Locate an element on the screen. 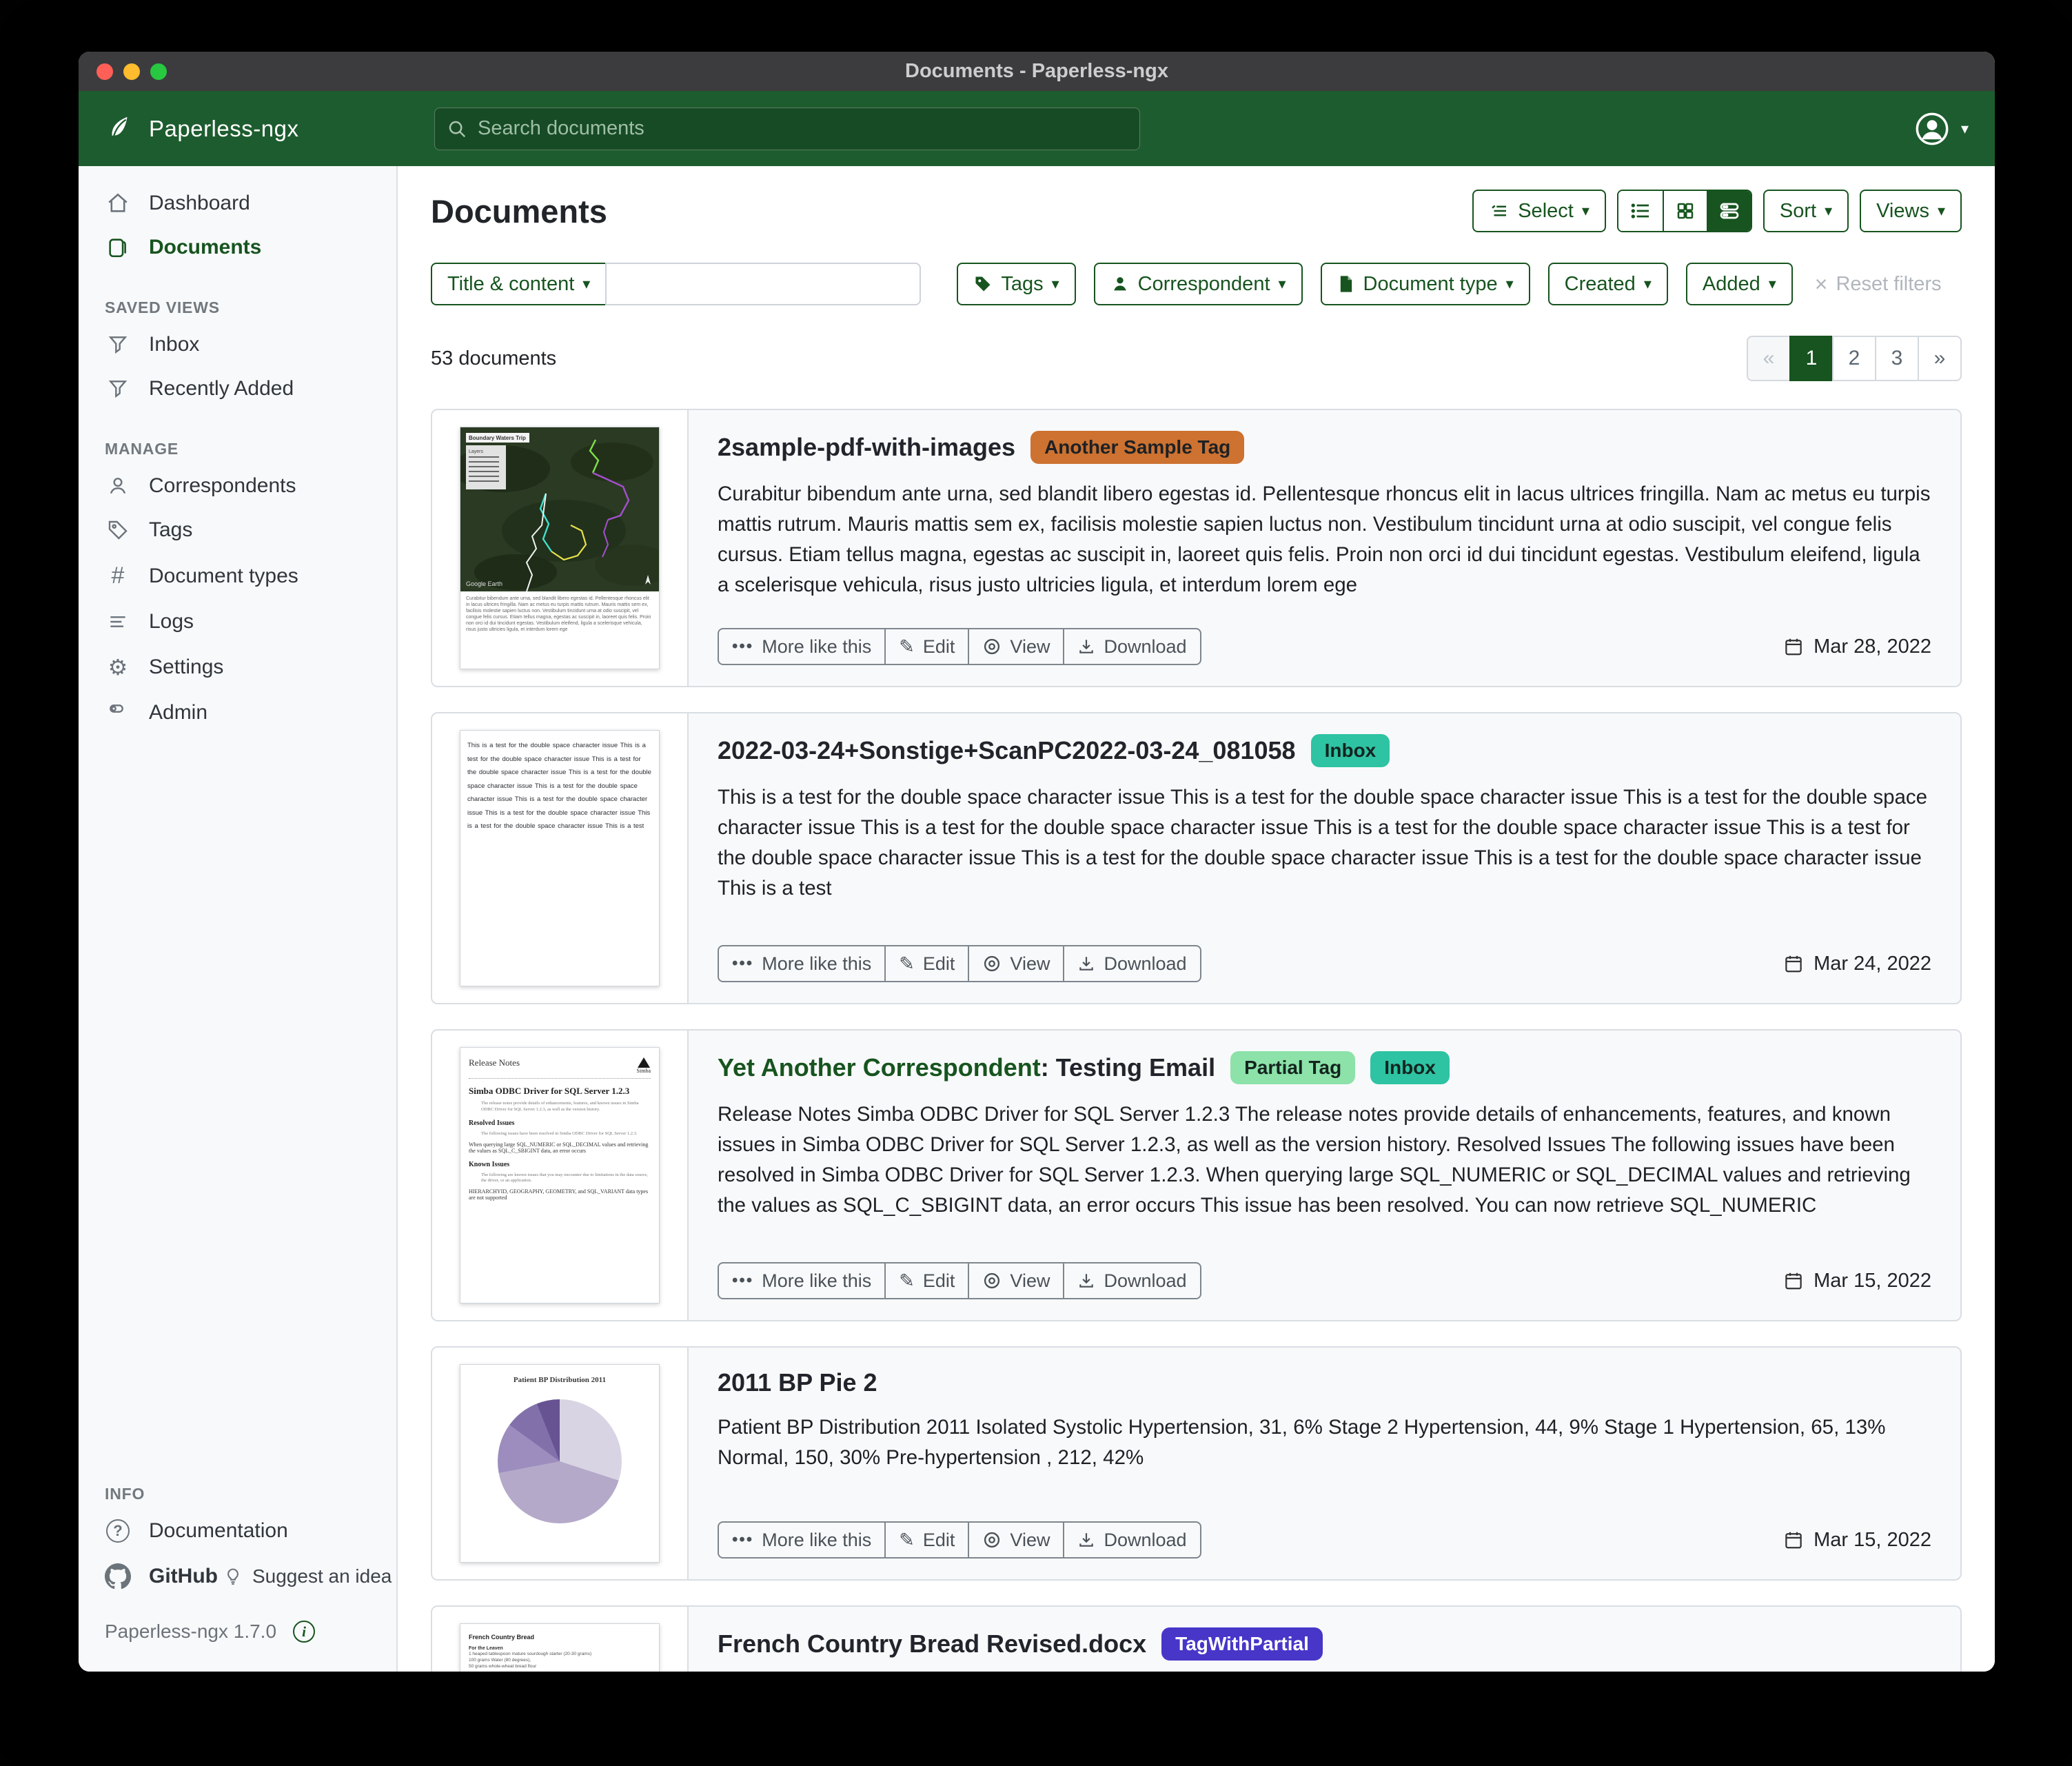 This screenshot has width=2072, height=1766. filter-field-button: Title & content ▾ is located at coordinates (518, 284).